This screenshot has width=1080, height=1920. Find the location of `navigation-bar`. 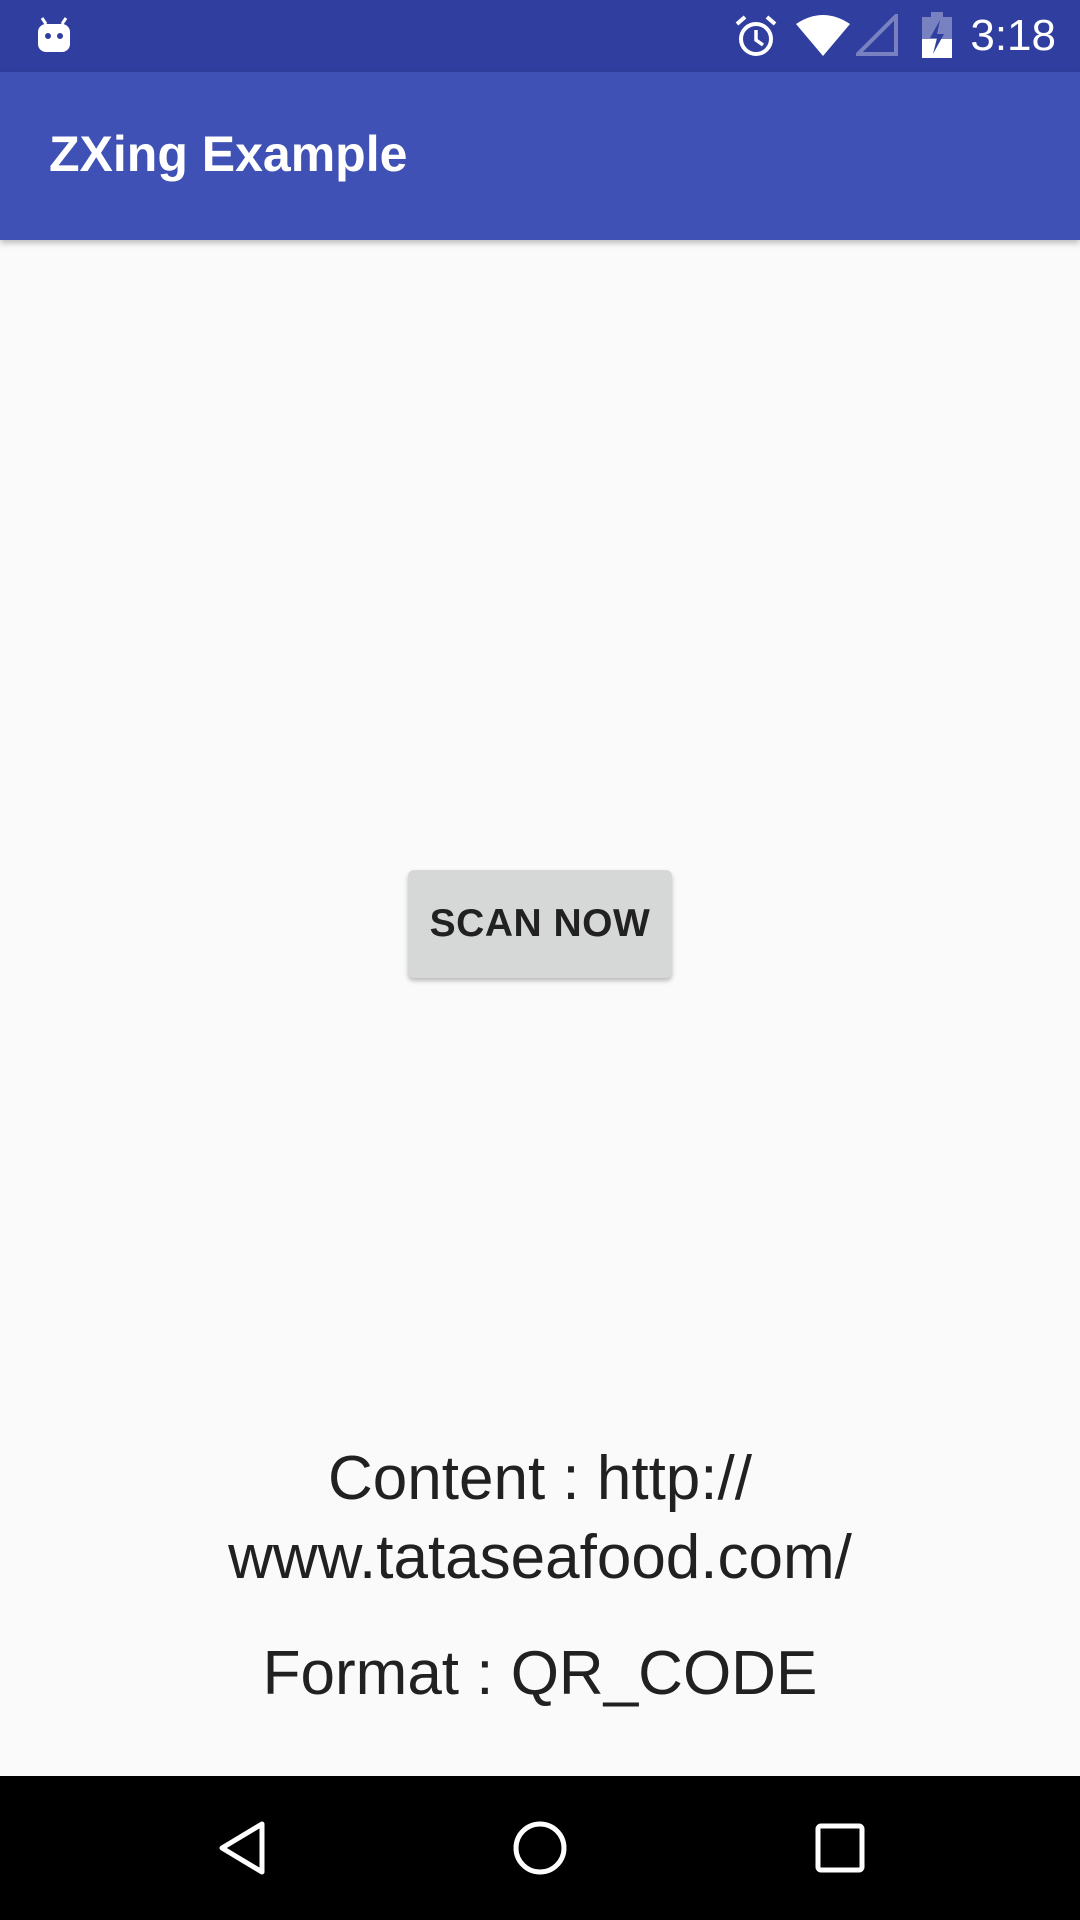

navigation-bar is located at coordinates (540, 1848).